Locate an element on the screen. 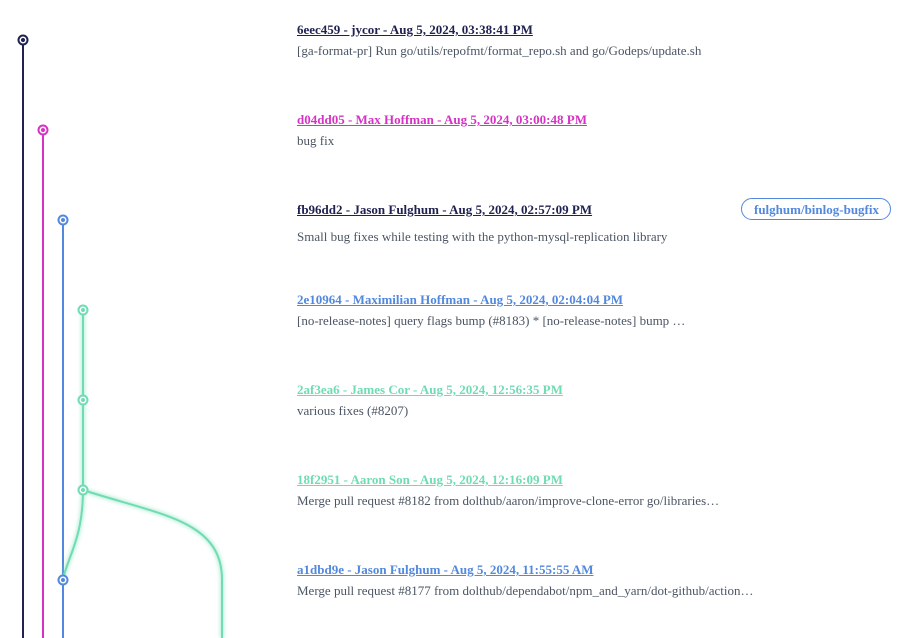  commit-message: various fixes (#8207) is located at coordinates (353, 410).